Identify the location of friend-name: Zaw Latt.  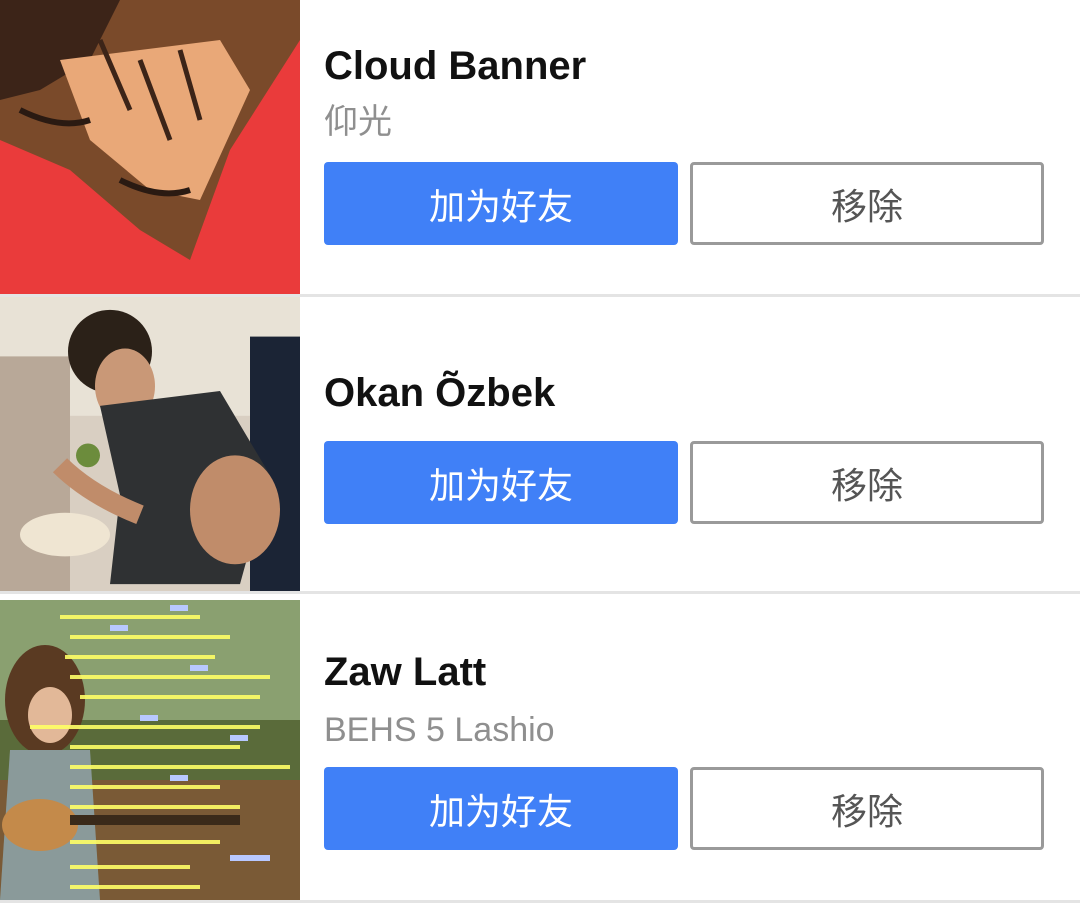
(405, 672).